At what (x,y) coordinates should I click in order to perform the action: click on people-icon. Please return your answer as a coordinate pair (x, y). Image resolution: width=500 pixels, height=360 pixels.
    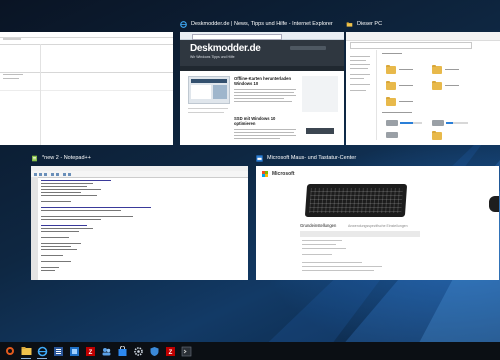
    Looking at the image, I should click on (106, 351).